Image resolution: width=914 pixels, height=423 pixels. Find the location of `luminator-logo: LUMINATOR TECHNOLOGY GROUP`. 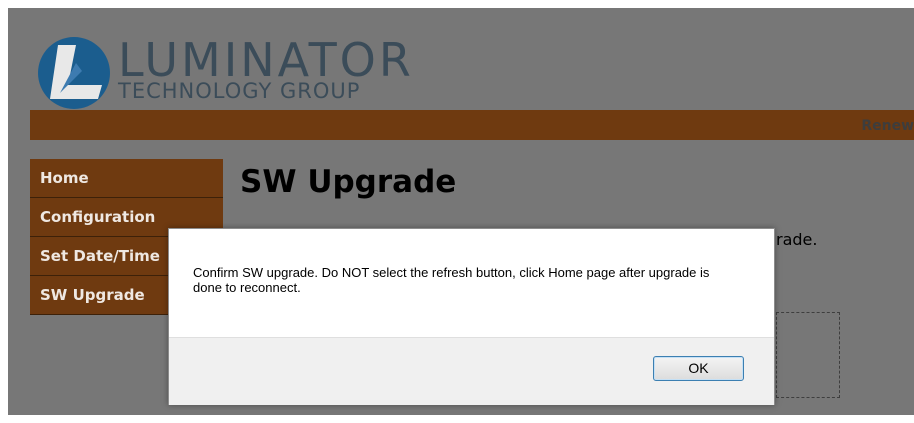

luminator-logo: LUMINATOR TECHNOLOGY GROUP is located at coordinates (246, 73).